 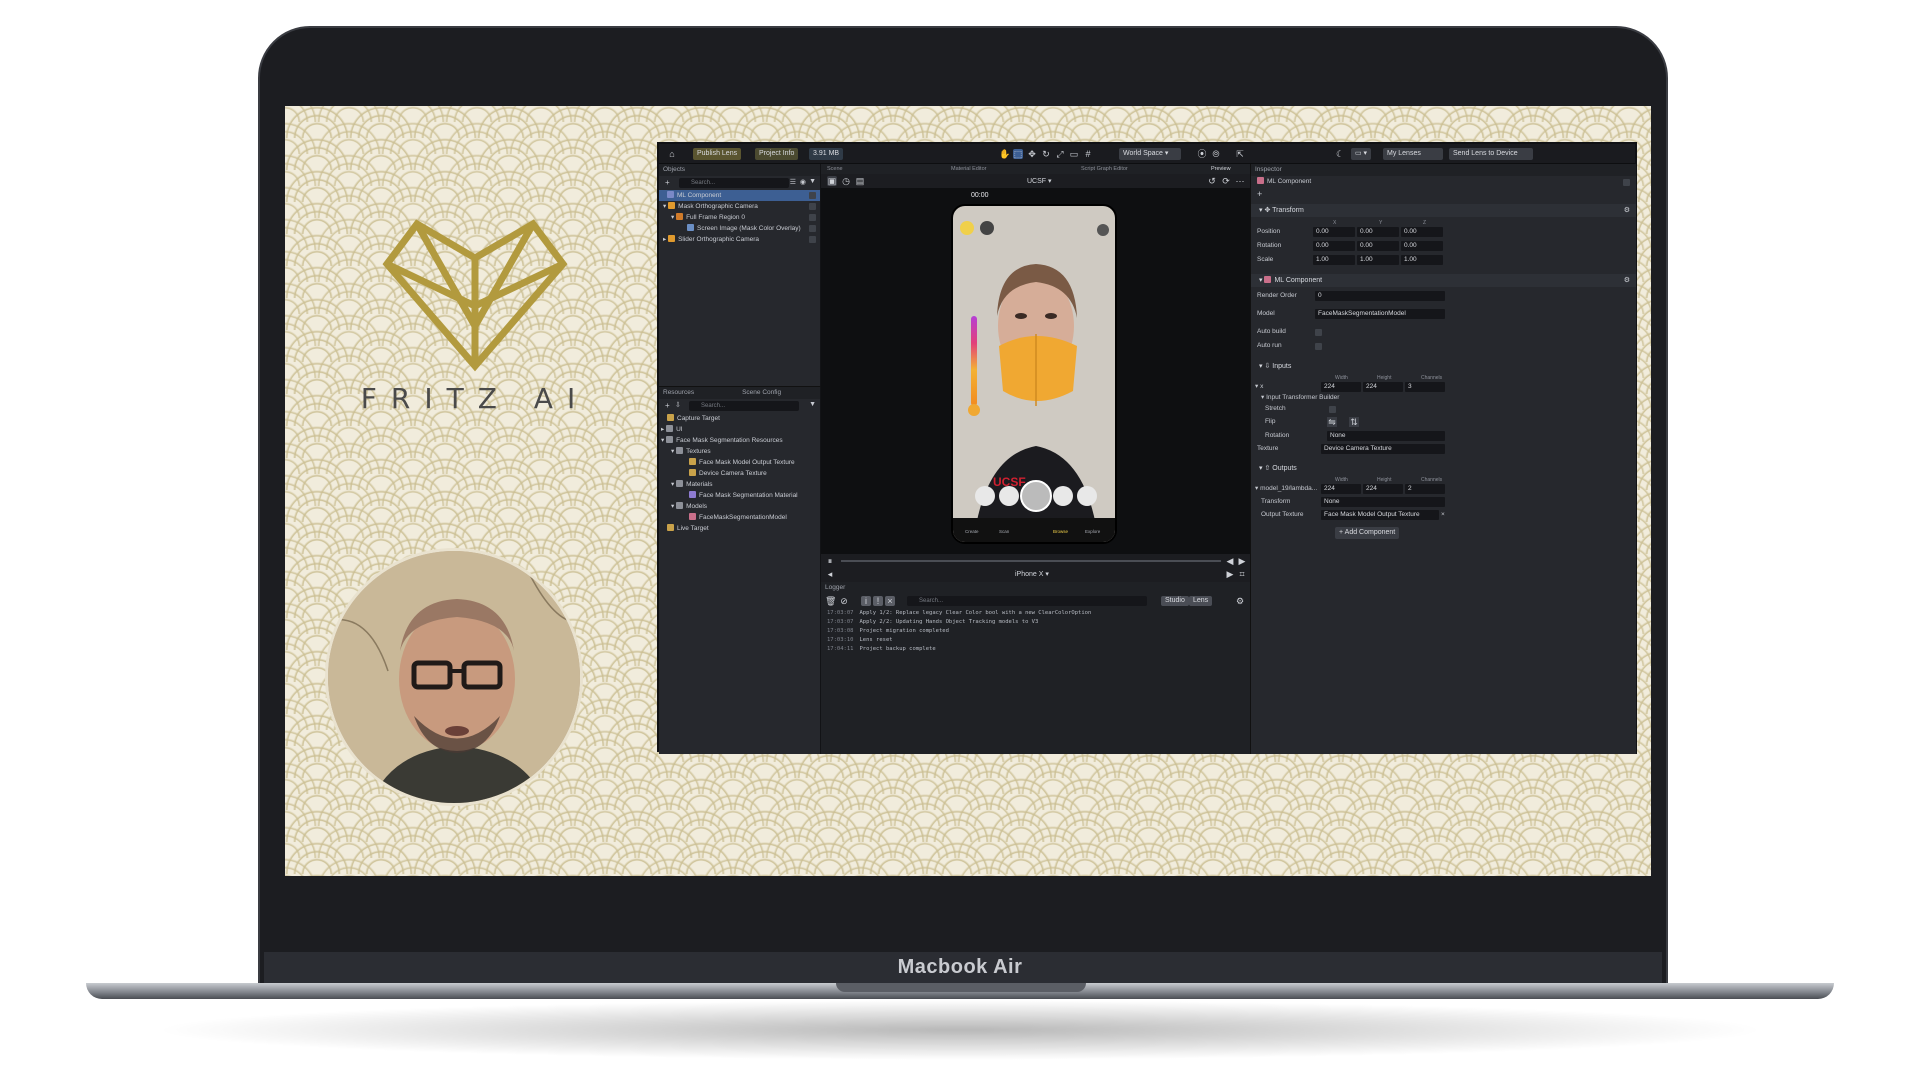 What do you see at coordinates (1443, 210) in the screenshot?
I see `transform-section: ▾ ✥ Transform ⚙` at bounding box center [1443, 210].